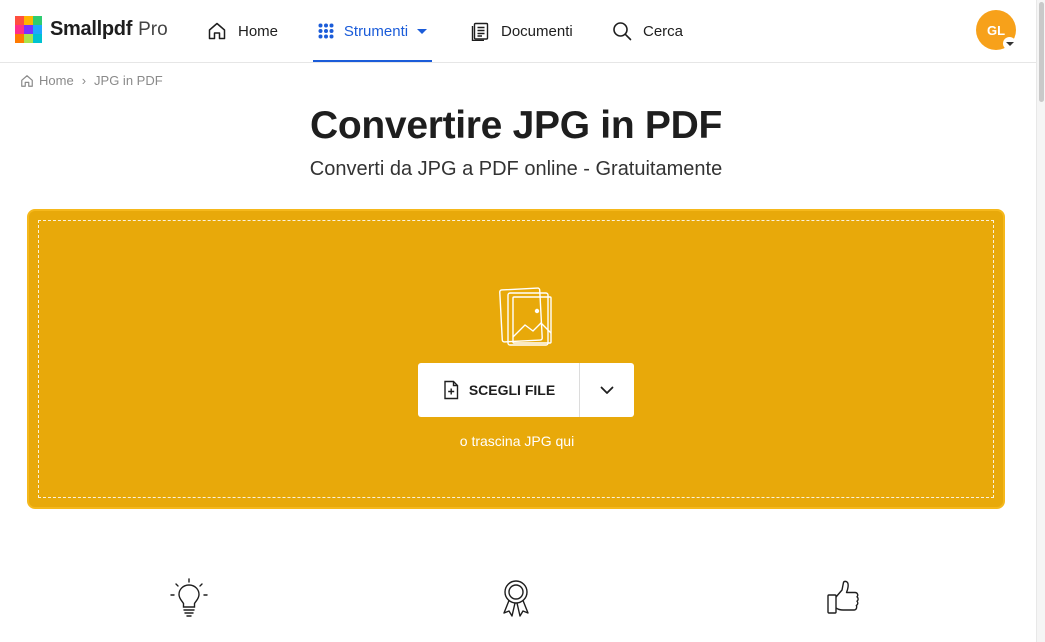 This screenshot has width=1045, height=642. What do you see at coordinates (1009, 43) in the screenshot?
I see `account-menu-caret-icon` at bounding box center [1009, 43].